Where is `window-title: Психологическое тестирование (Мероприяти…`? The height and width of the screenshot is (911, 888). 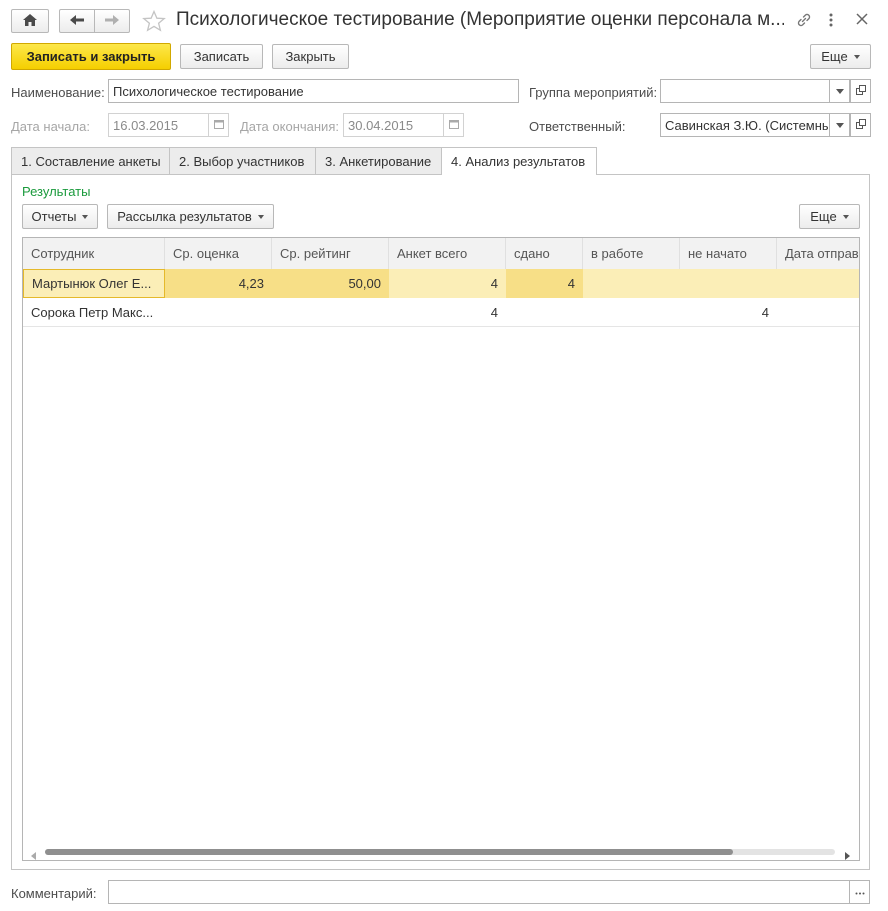
window-title: Психологическое тестирование (Мероприяти… is located at coordinates (480, 19).